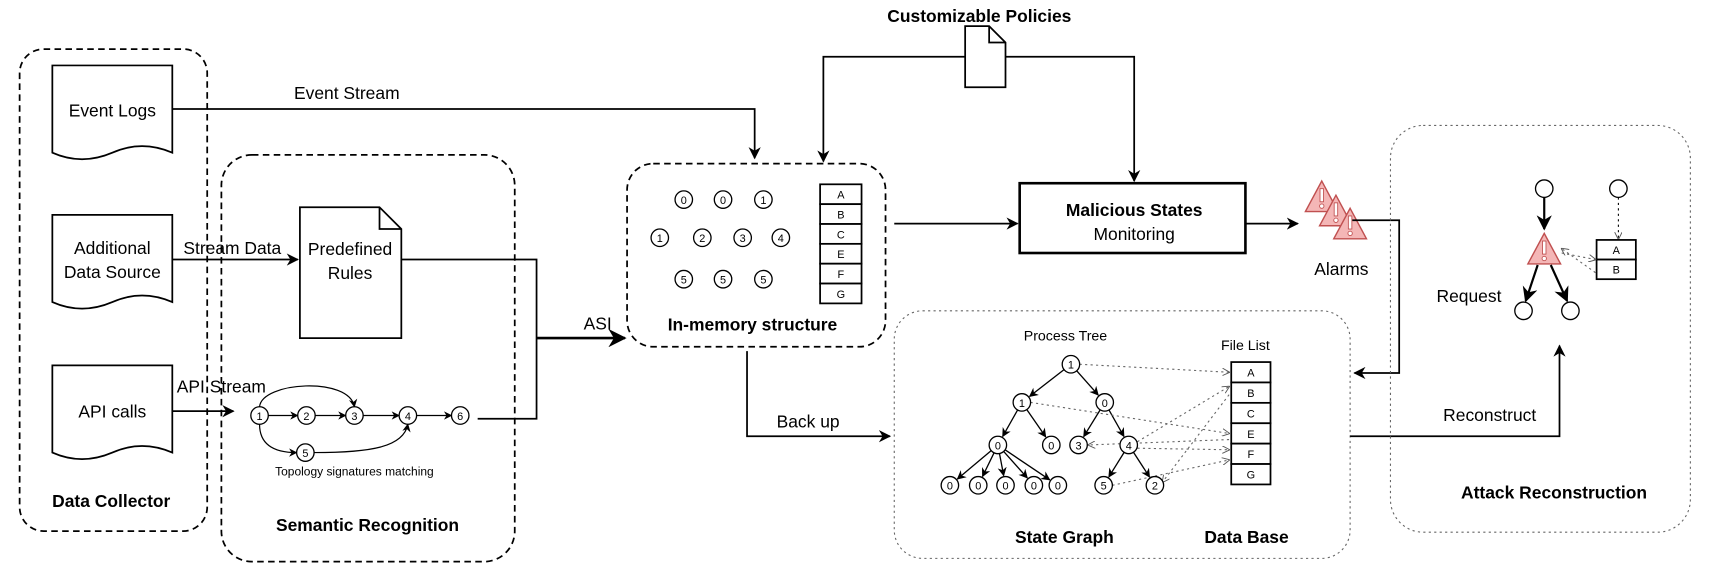  I want to click on memory-table-cell-label: B, so click(840, 215).